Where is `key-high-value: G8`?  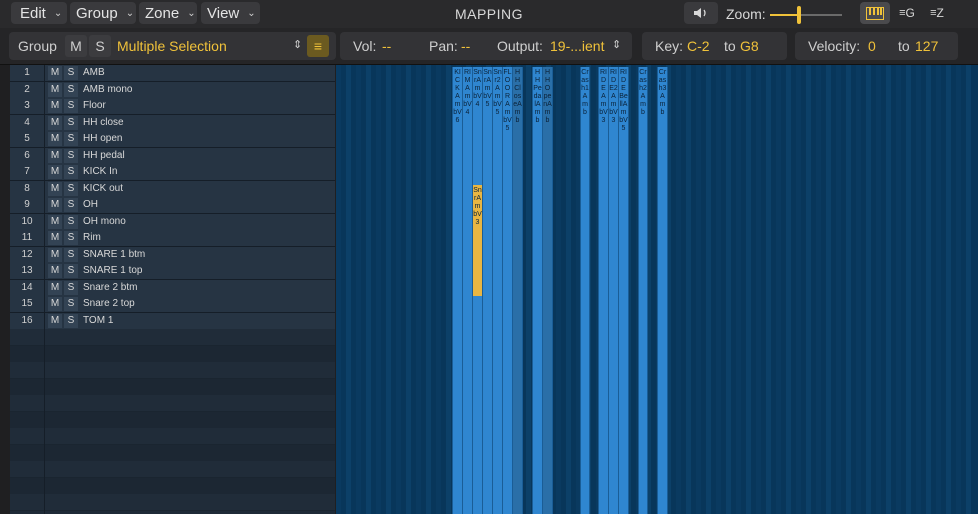 key-high-value: G8 is located at coordinates (749, 46).